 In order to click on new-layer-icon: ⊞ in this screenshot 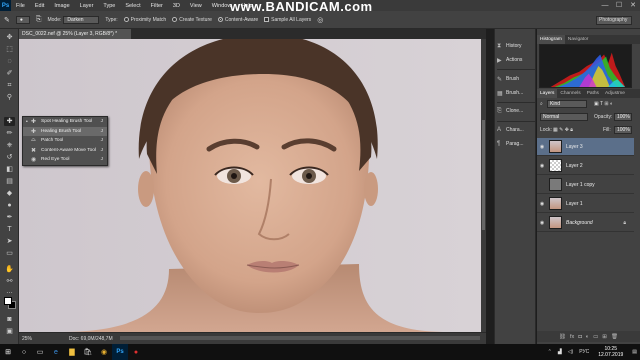, I will do `click(604, 337)`.